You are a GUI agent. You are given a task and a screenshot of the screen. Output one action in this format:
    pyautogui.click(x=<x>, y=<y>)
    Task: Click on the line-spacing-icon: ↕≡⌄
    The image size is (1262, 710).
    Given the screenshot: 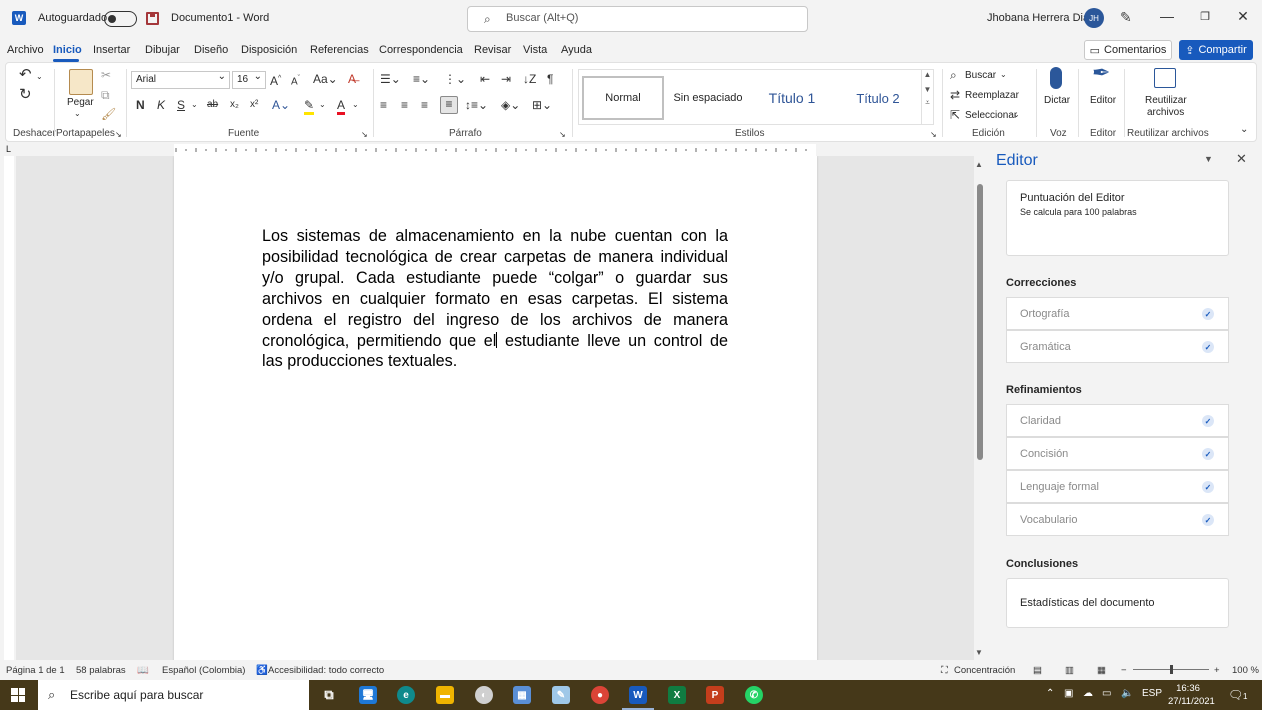 What is the action you would take?
    pyautogui.click(x=476, y=105)
    